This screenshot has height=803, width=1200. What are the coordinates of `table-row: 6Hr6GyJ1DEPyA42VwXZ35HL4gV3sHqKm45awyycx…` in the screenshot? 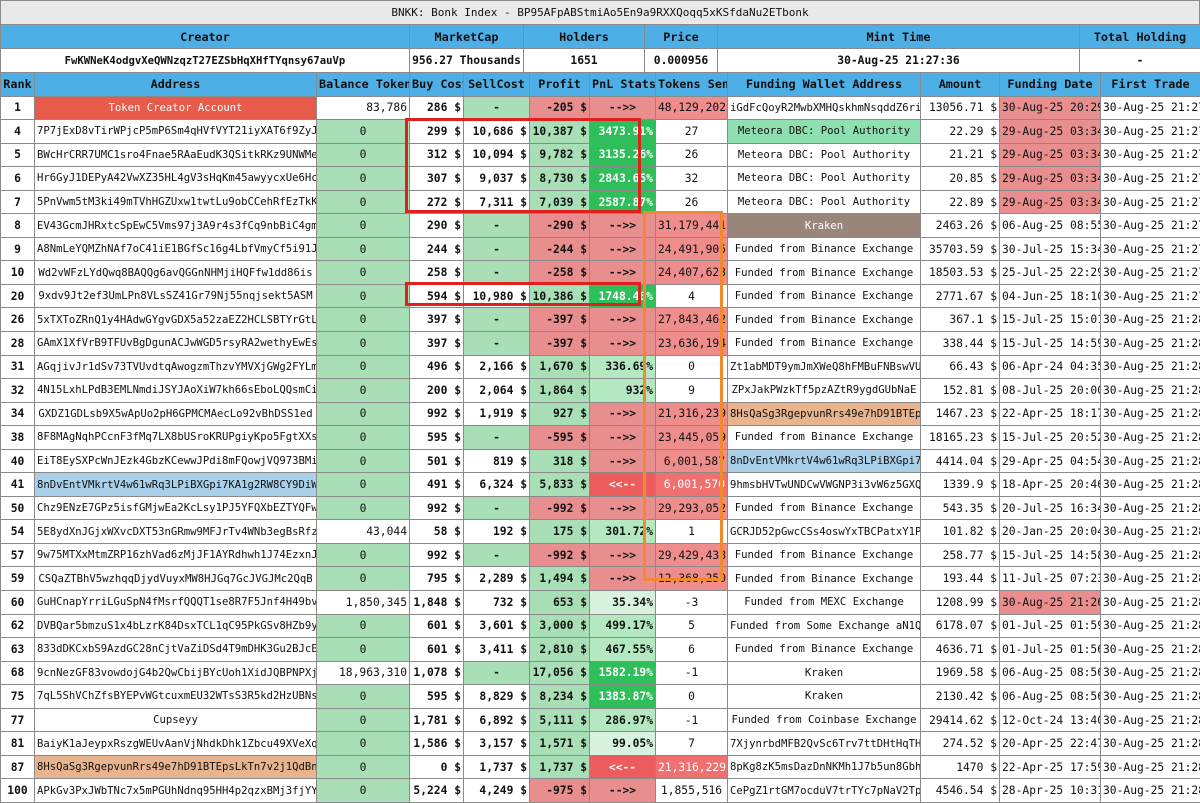 It's located at (600, 179).